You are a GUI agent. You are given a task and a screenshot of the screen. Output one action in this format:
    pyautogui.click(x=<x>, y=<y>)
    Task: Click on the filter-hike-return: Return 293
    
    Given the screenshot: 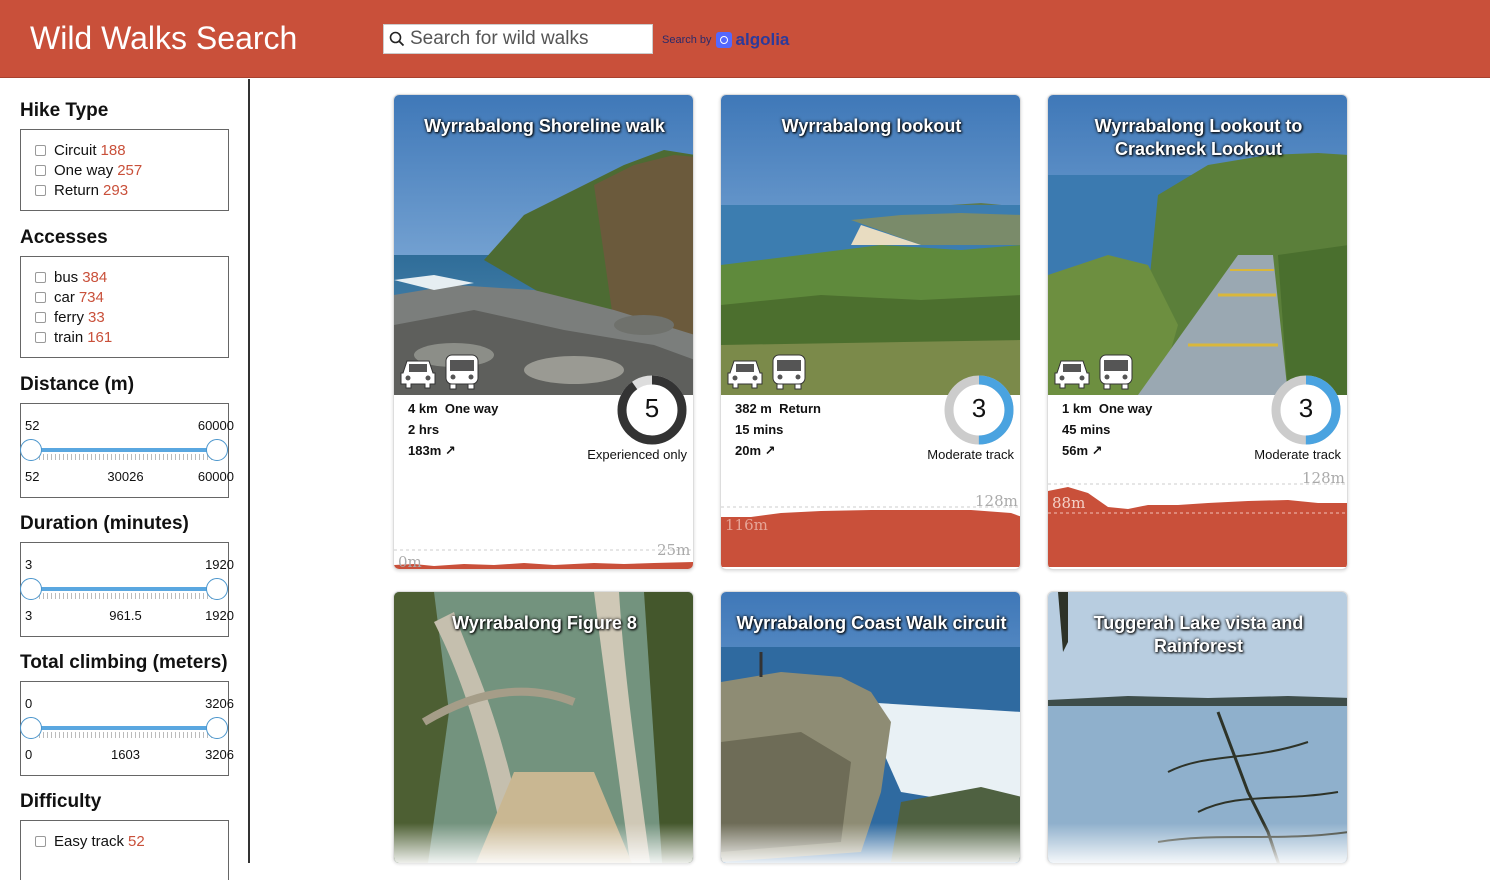 What is the action you would take?
    pyautogui.click(x=124, y=190)
    